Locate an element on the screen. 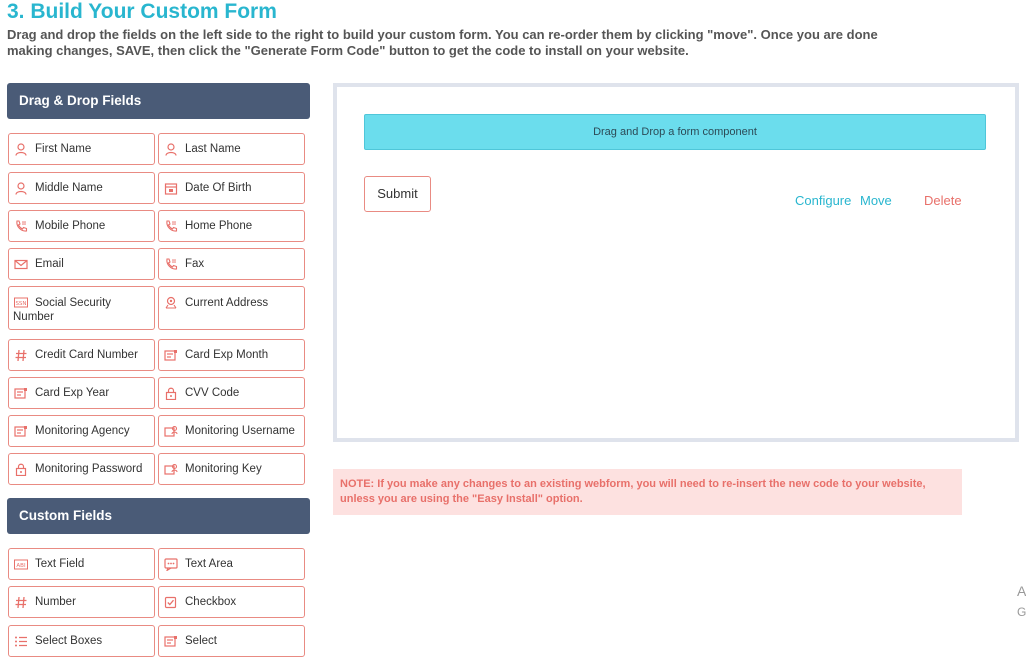 The width and height of the screenshot is (1026, 657). field-label: Fax is located at coordinates (195, 264).